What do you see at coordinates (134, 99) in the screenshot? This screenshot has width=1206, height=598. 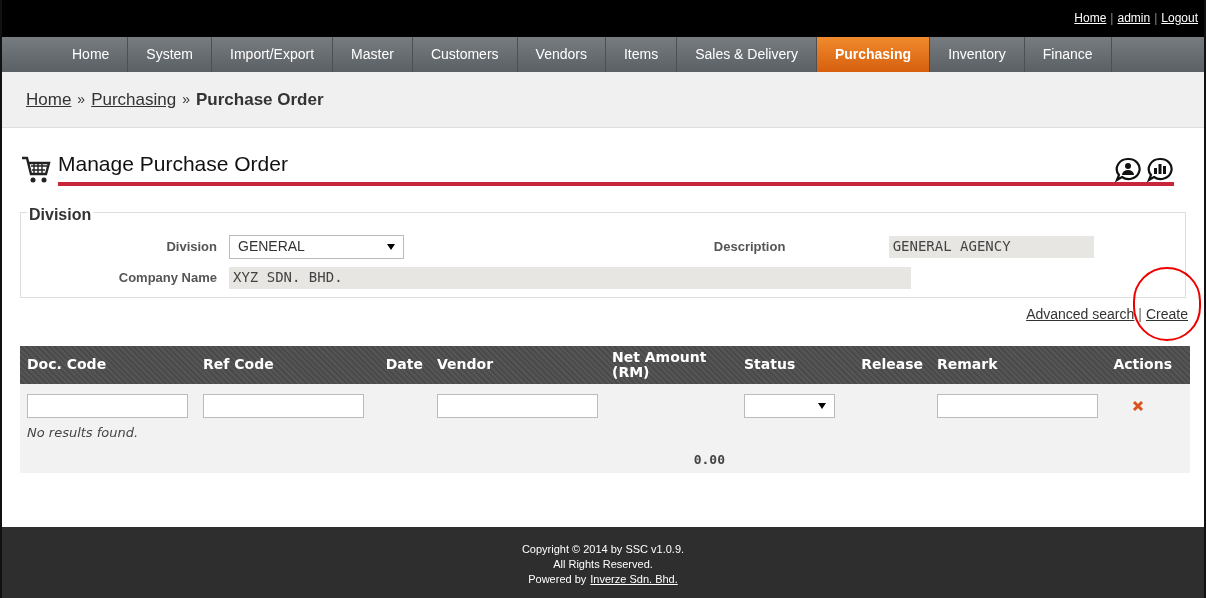 I see `breadcrumb-link: Purchasing` at bounding box center [134, 99].